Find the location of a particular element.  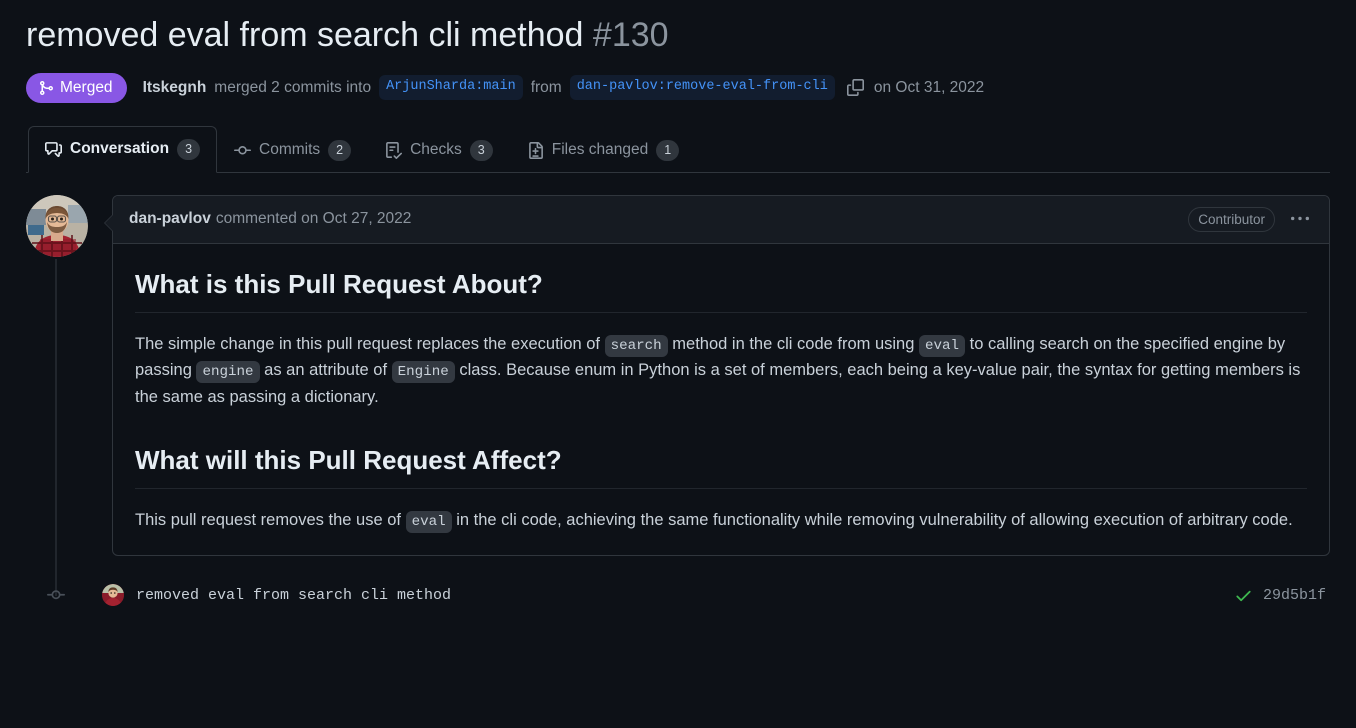

checklist-icon is located at coordinates (394, 150).